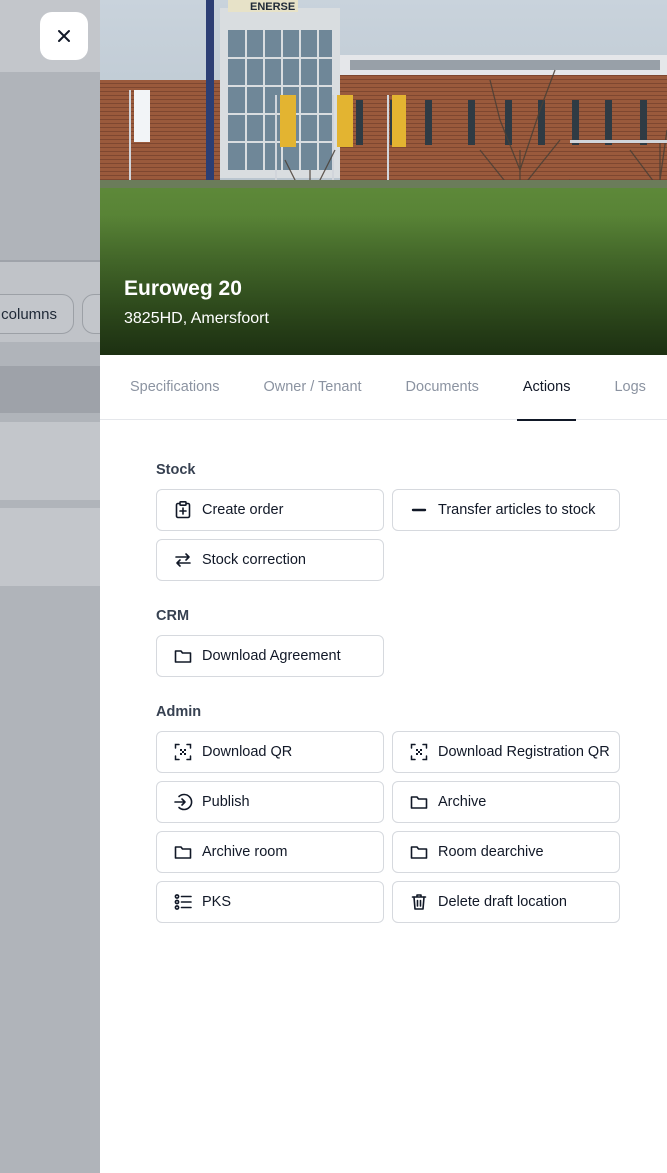  Describe the element at coordinates (173, 616) in the screenshot. I see `section-title-crm: CRM` at that location.